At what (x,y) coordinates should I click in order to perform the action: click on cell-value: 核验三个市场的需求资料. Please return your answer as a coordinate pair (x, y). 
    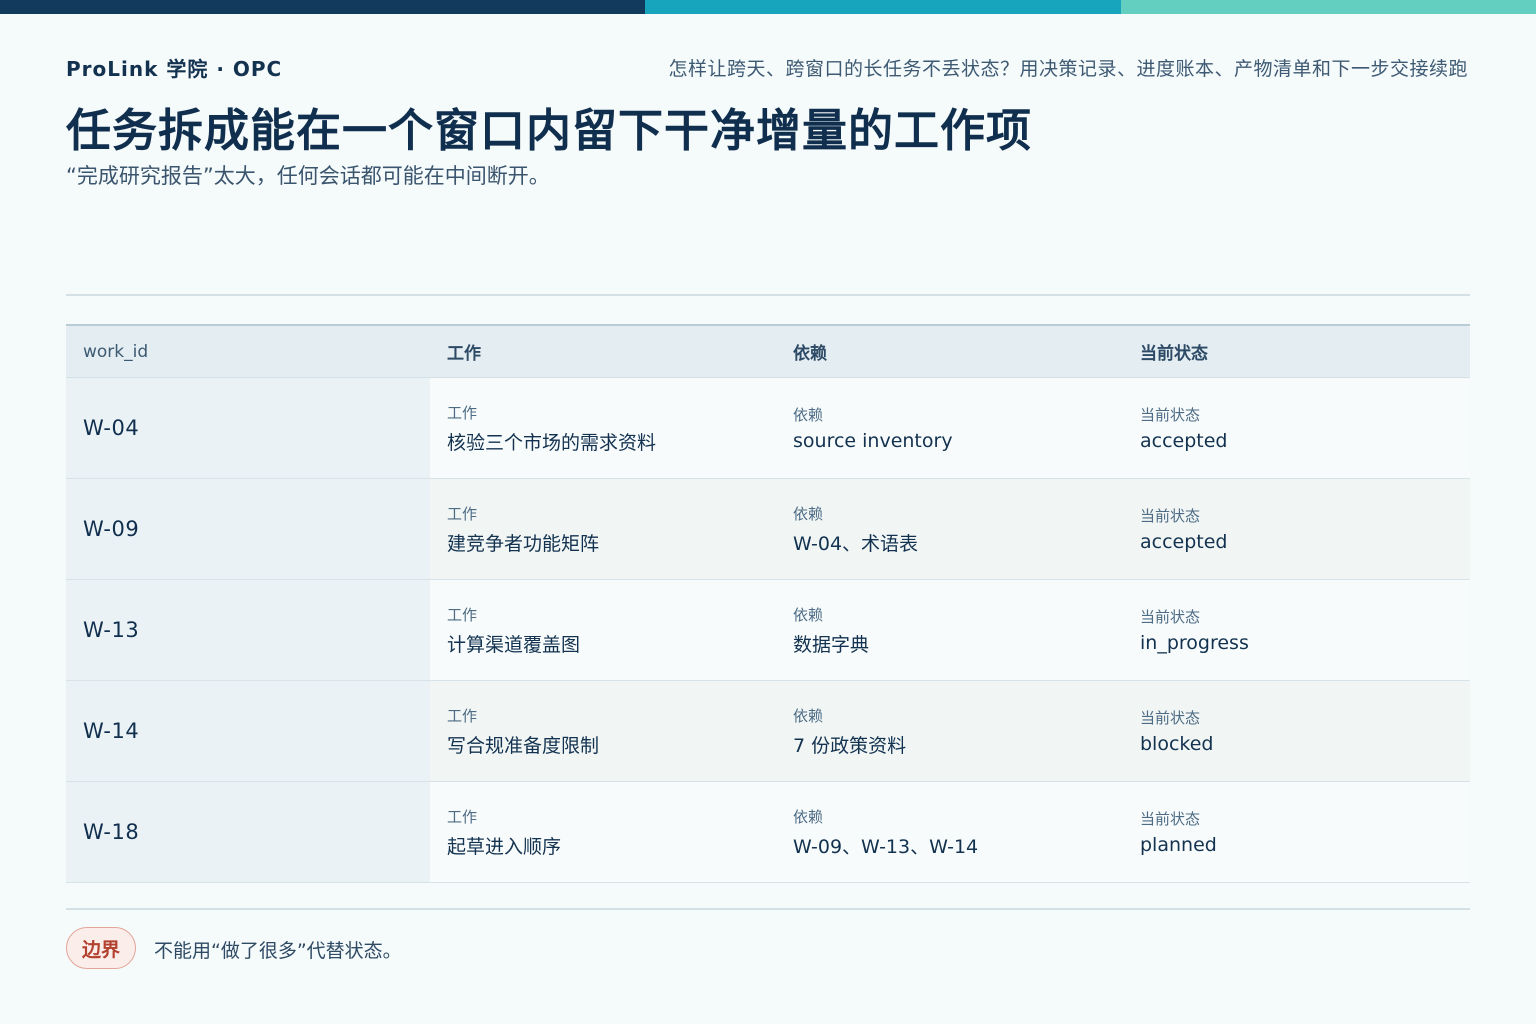
    Looking at the image, I should click on (552, 442).